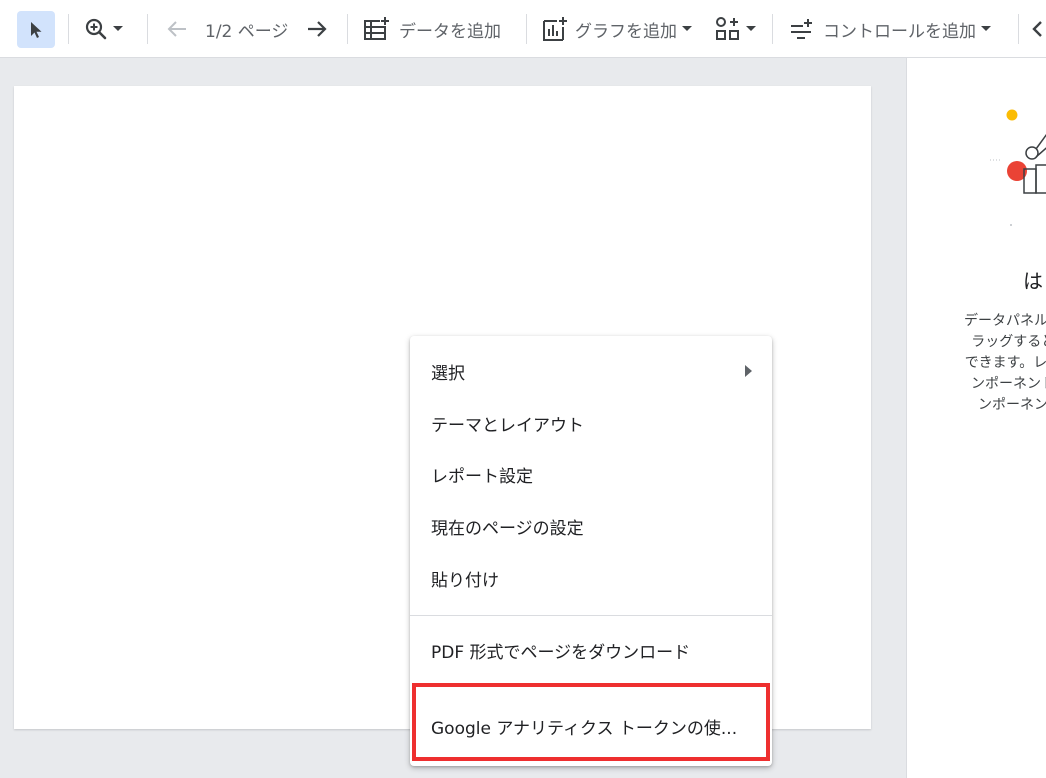 The height and width of the screenshot is (778, 1046). What do you see at coordinates (96, 29) in the screenshot?
I see `zoom-in-icon` at bounding box center [96, 29].